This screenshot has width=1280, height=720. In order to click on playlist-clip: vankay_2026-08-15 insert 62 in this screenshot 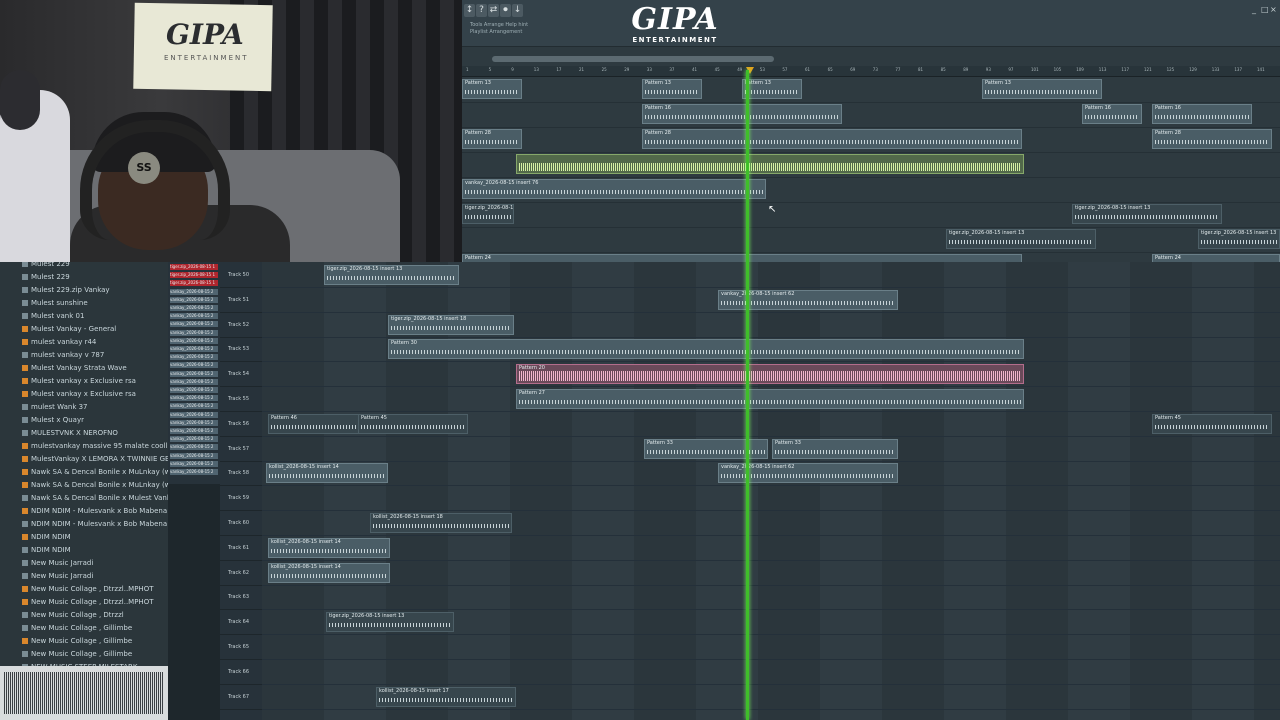, I will do `click(808, 473)`.